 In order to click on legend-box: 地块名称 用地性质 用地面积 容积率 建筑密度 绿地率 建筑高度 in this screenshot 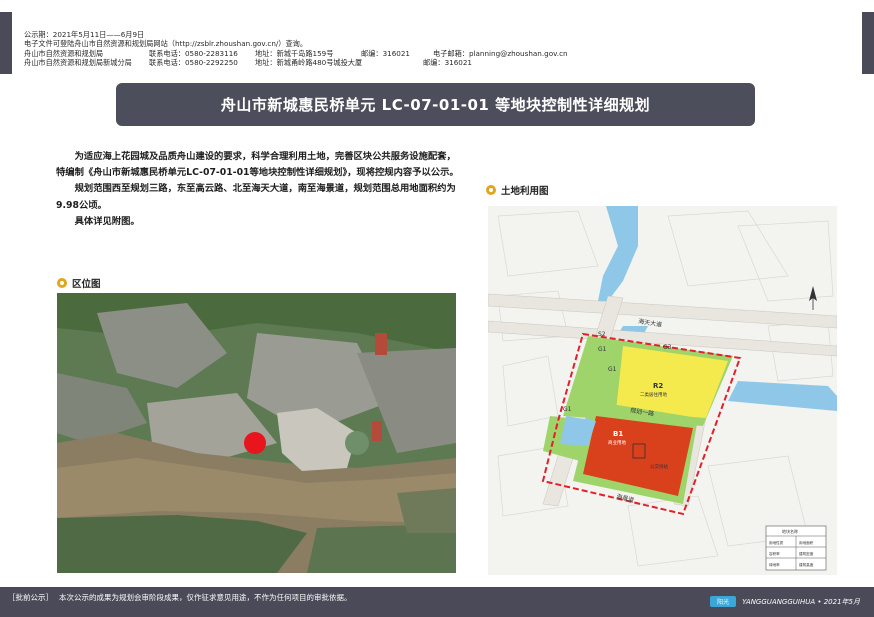, I will do `click(796, 548)`.